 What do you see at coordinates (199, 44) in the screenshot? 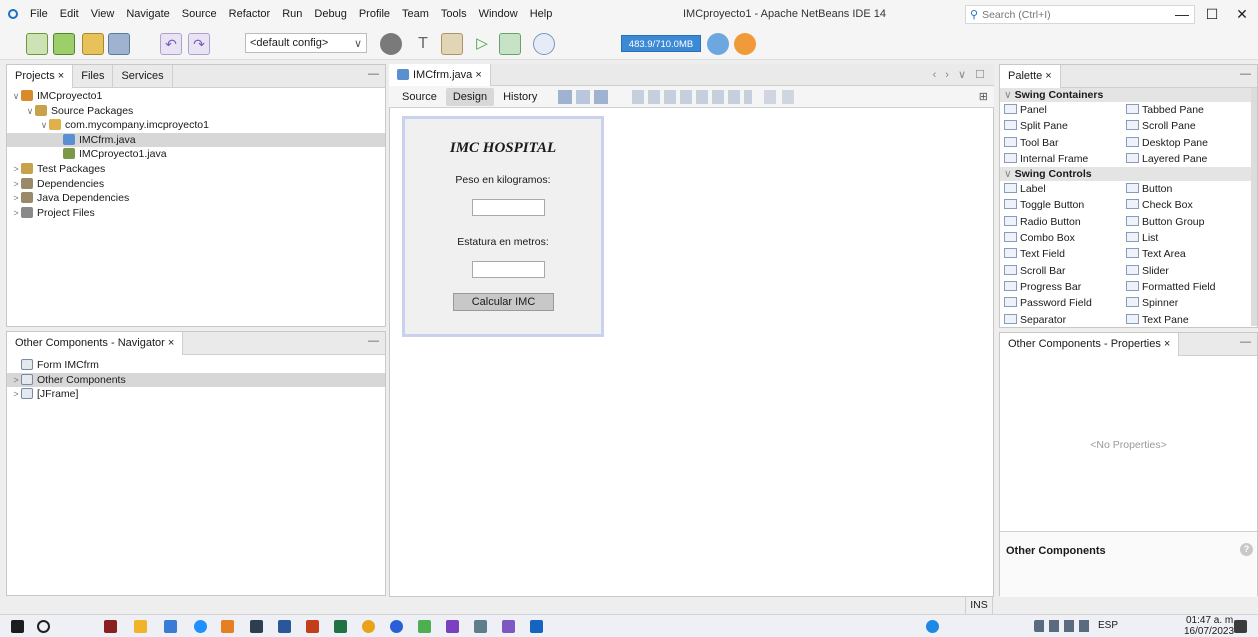
I see `redo-icon: ↷` at bounding box center [199, 44].